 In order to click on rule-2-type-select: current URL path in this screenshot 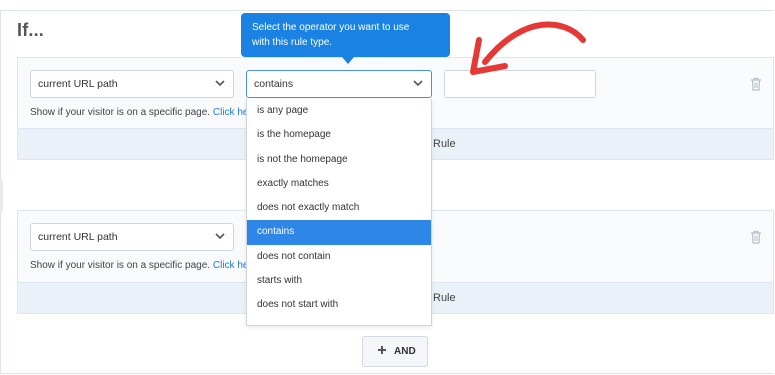, I will do `click(132, 237)`.